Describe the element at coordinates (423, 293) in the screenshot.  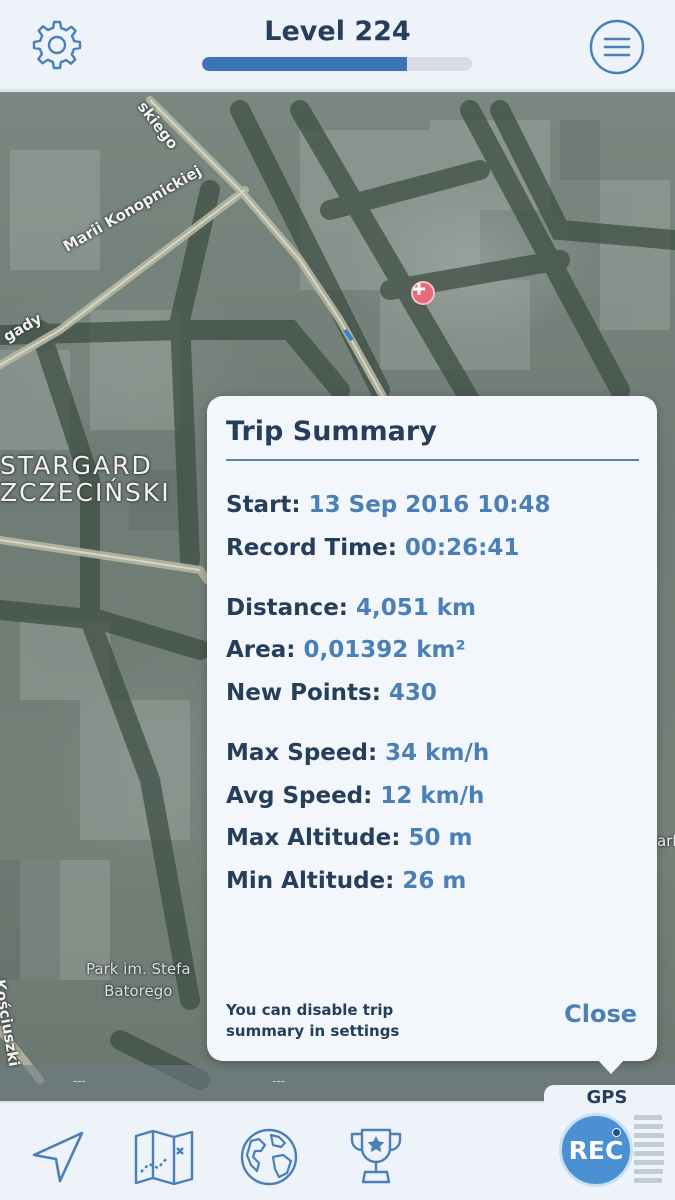
I see `hospital-cross-icon` at that location.